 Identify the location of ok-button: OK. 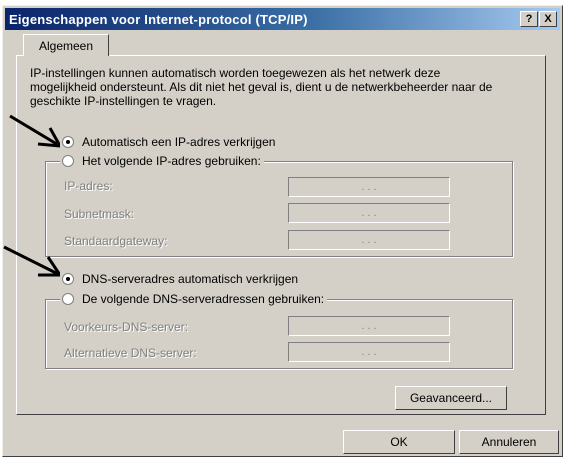
(399, 442).